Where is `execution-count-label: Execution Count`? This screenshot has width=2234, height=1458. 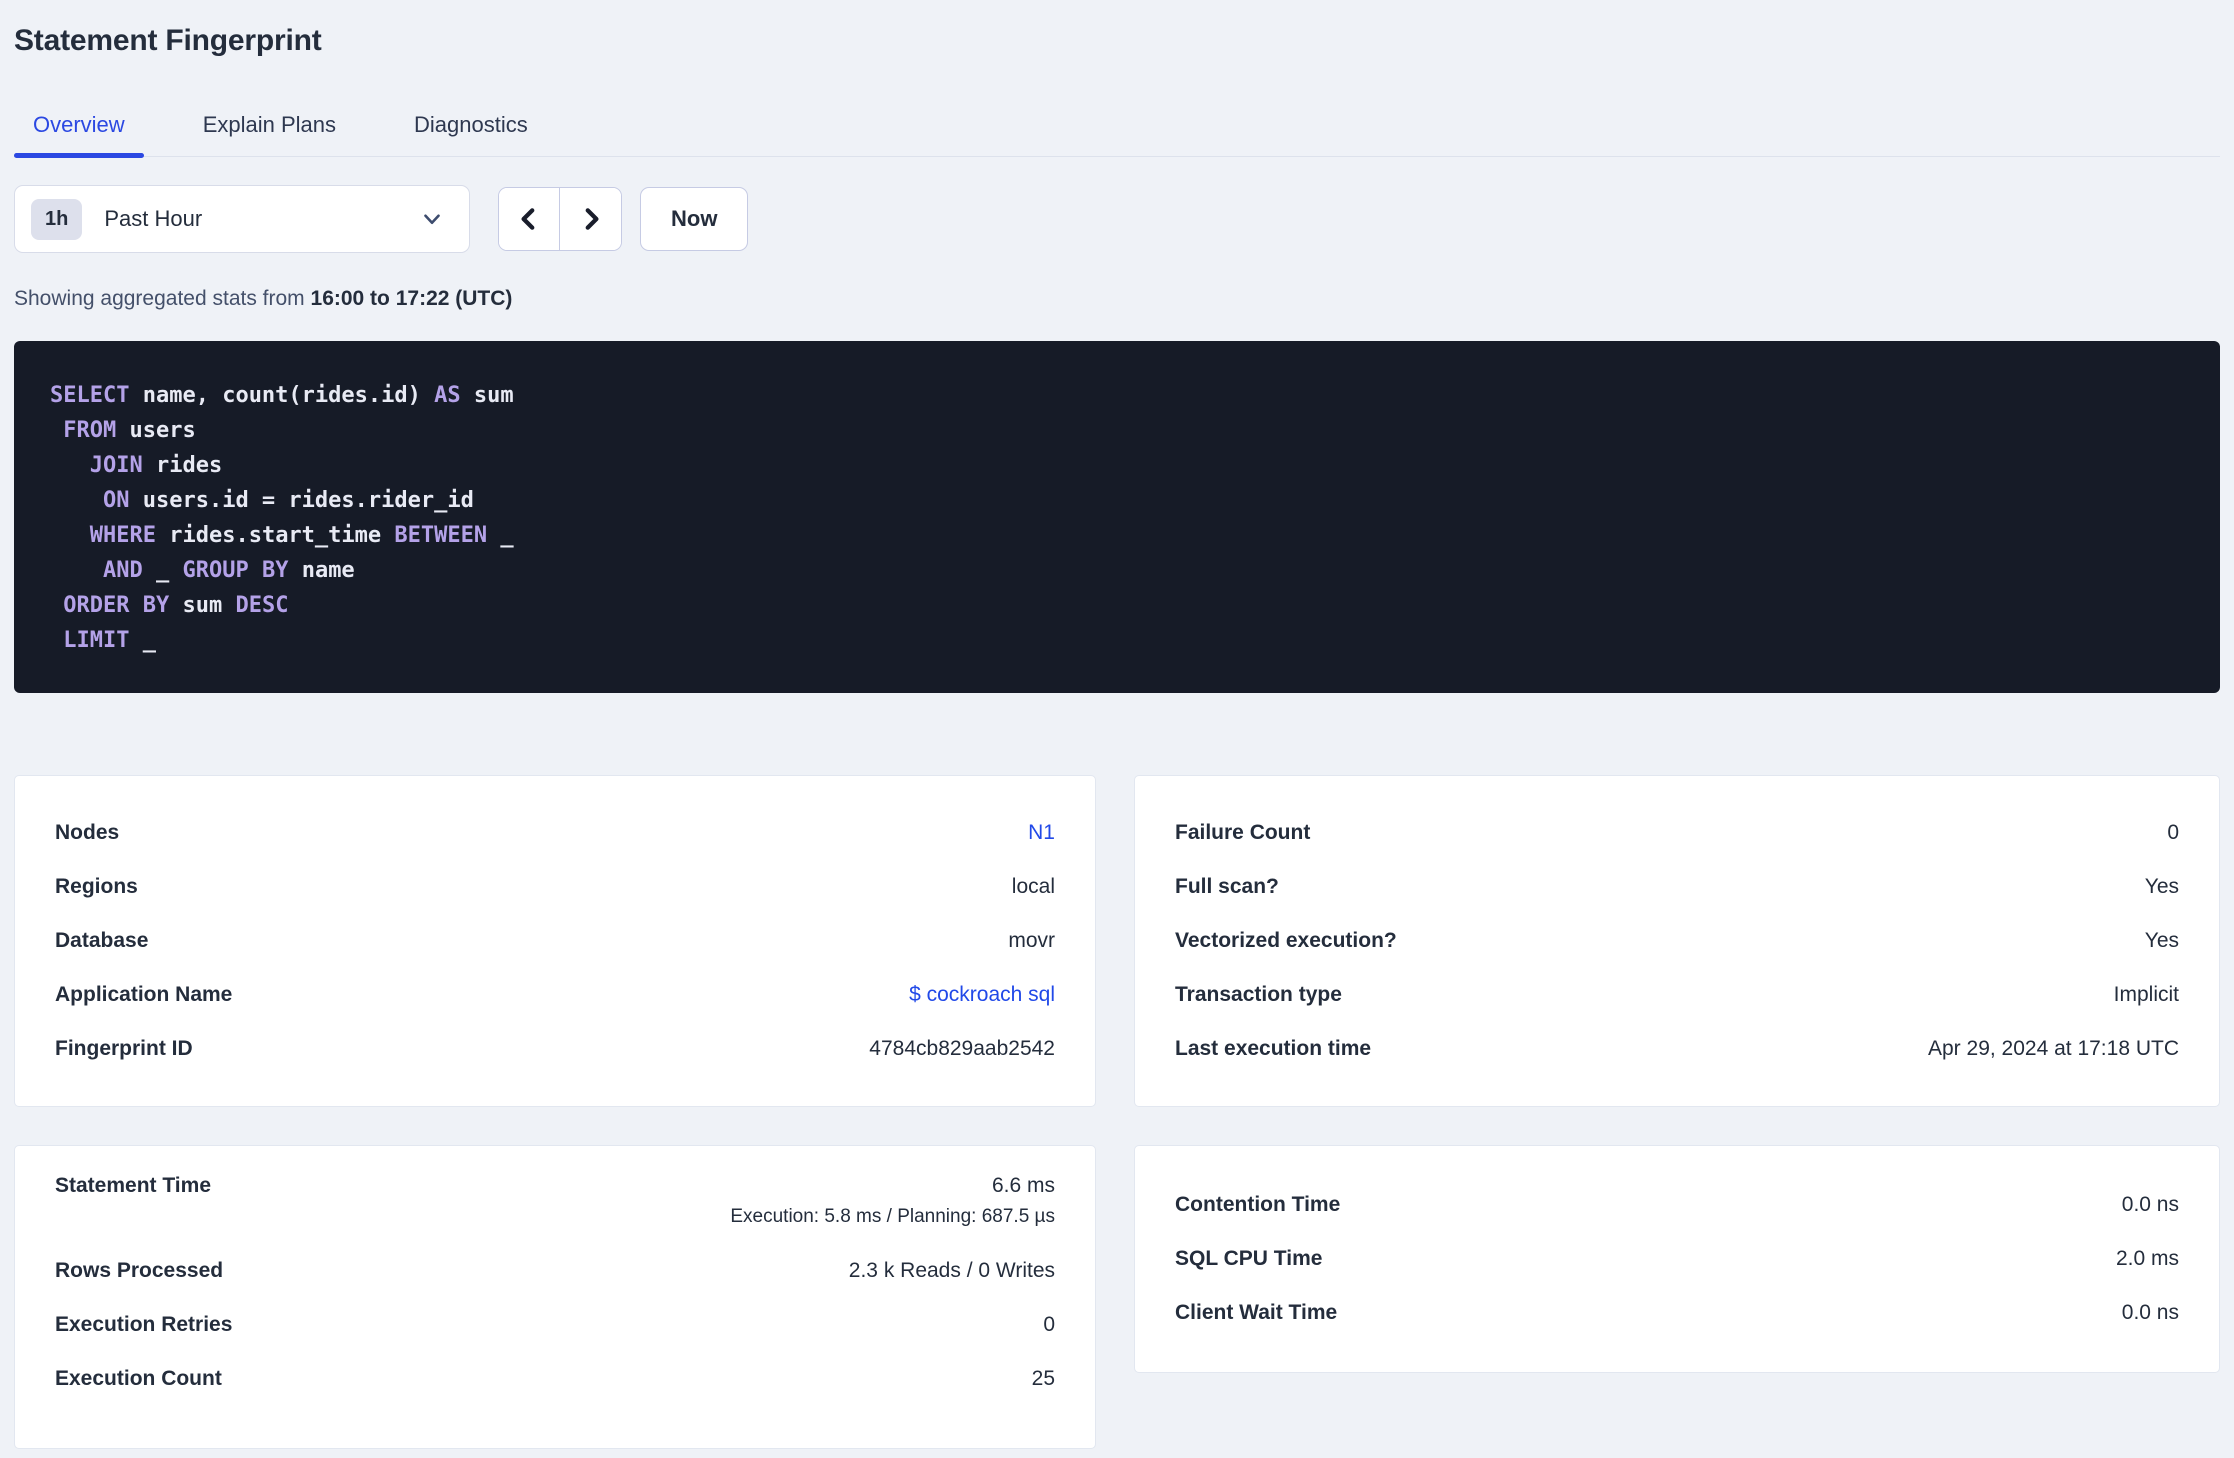 execution-count-label: Execution Count is located at coordinates (138, 1378).